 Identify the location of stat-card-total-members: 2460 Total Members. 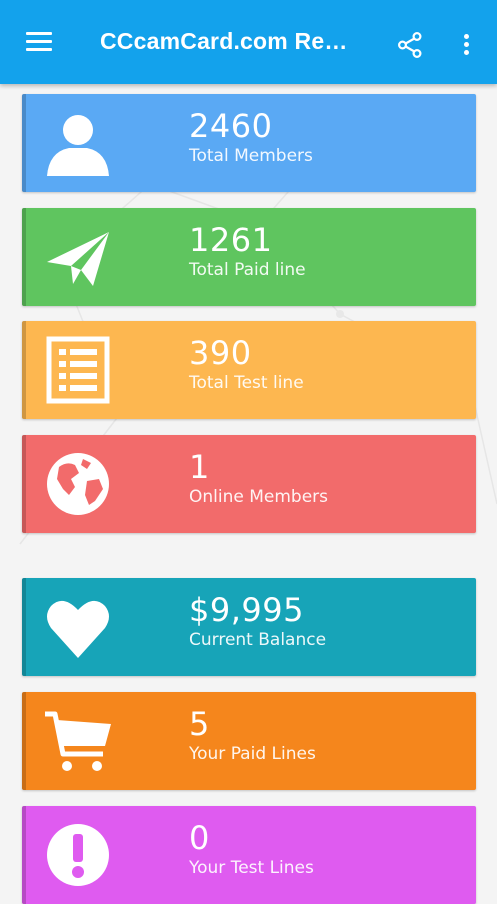
(249, 143).